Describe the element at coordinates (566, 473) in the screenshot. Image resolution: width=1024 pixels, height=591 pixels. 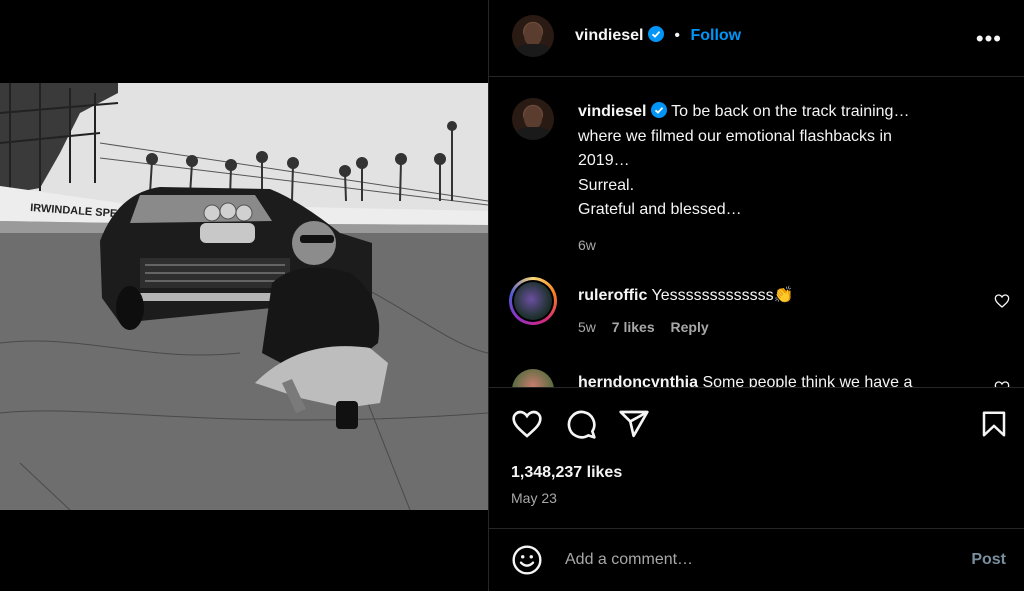
I see `likes-count: 1,348,237 likes` at that location.